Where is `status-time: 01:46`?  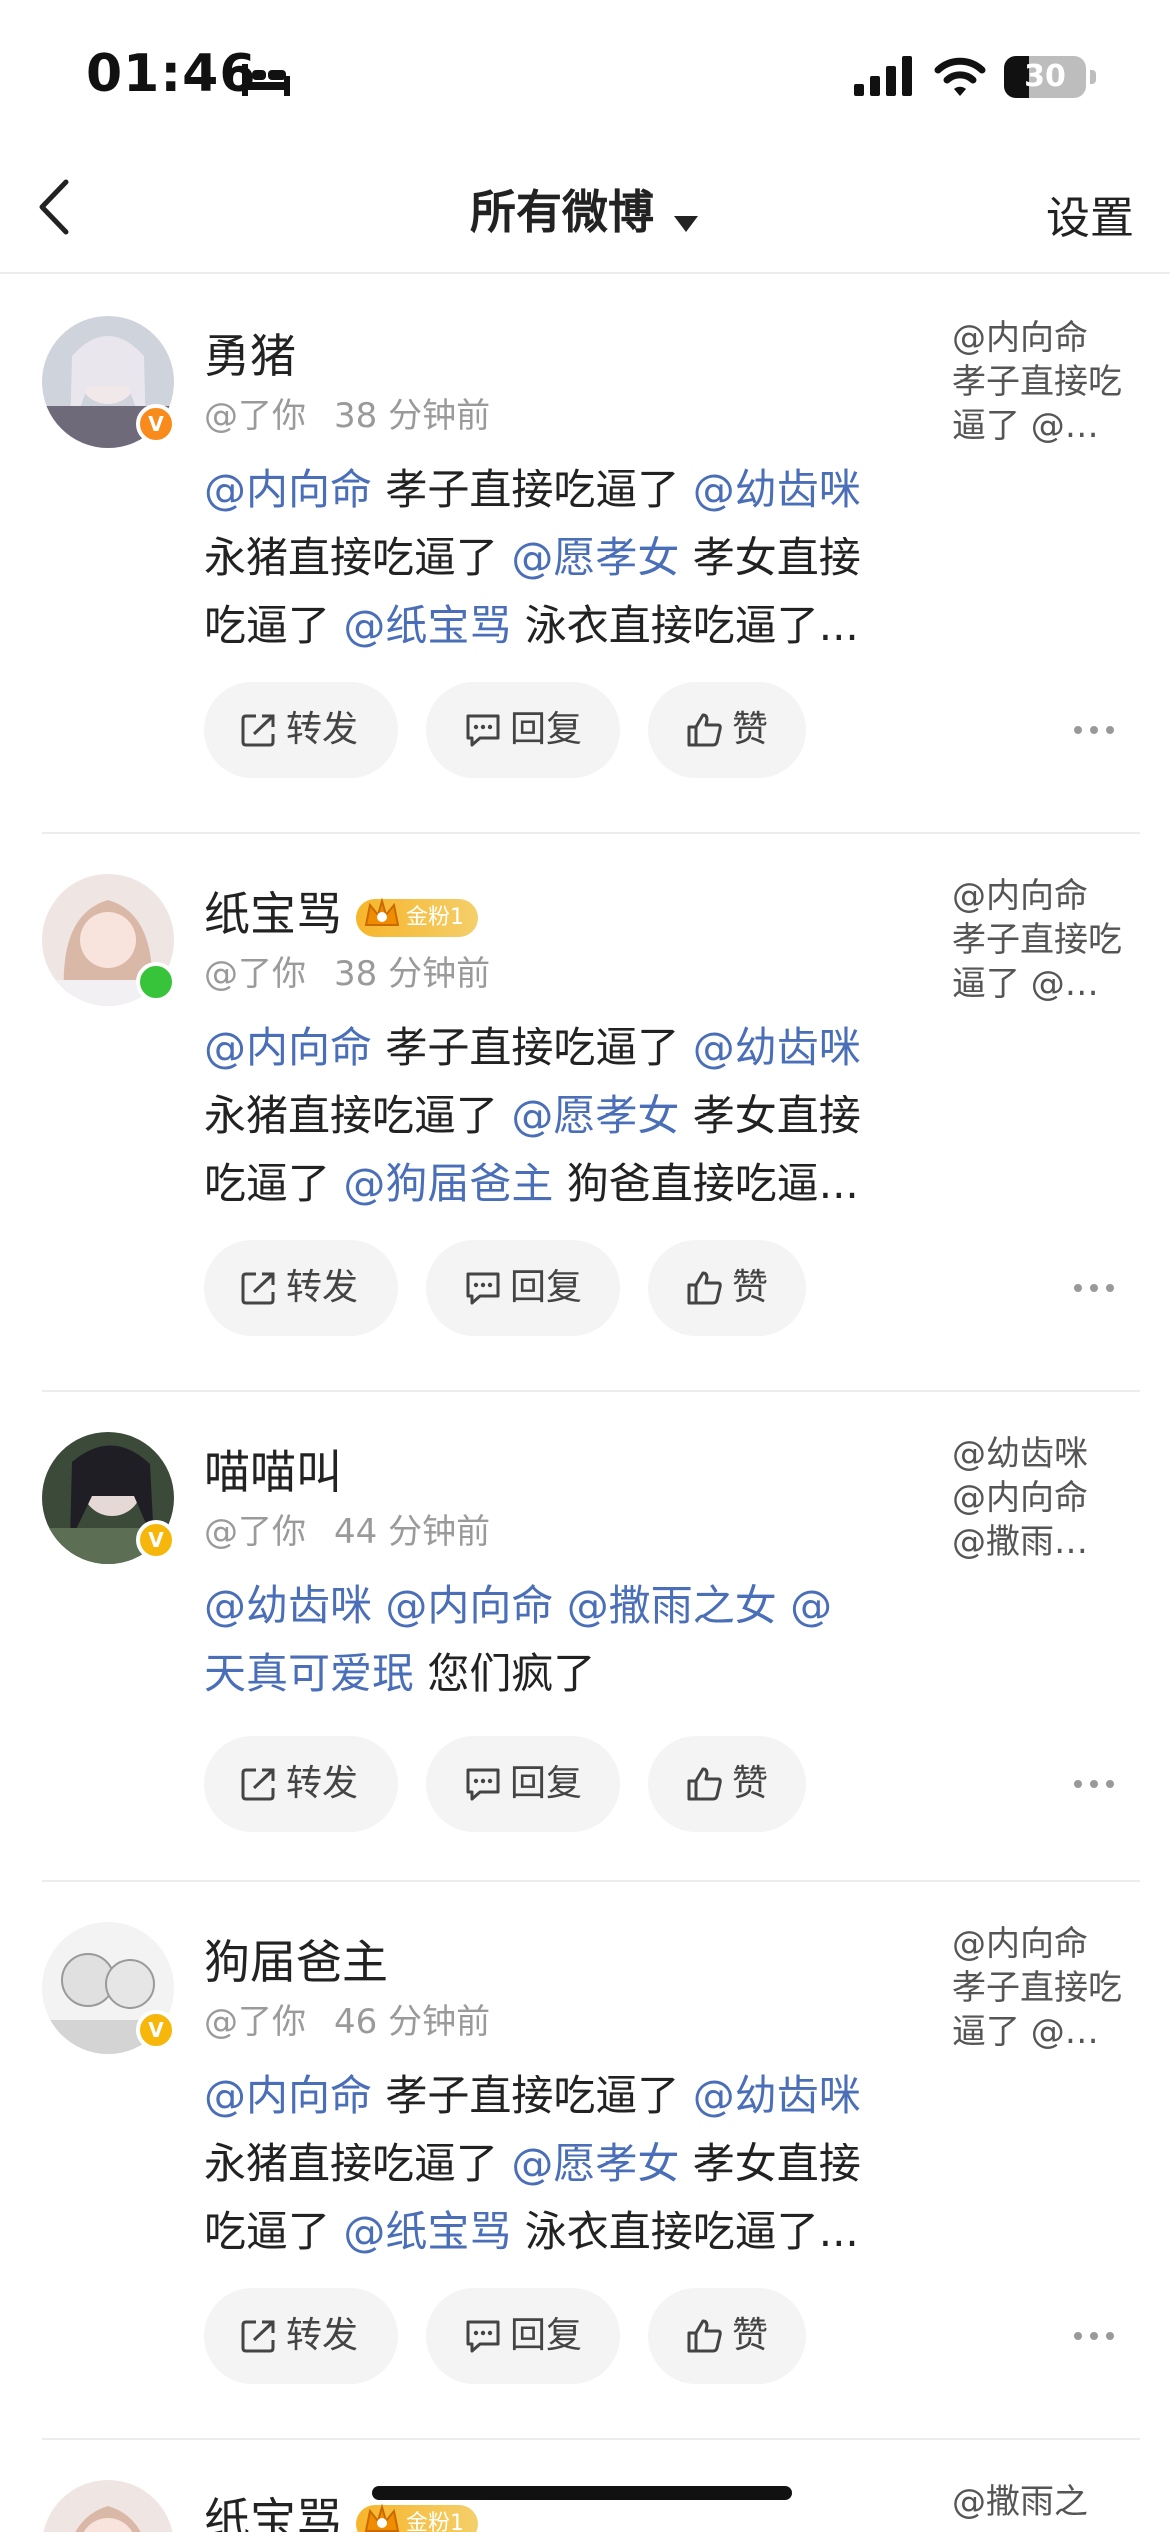 status-time: 01:46 is located at coordinates (171, 74).